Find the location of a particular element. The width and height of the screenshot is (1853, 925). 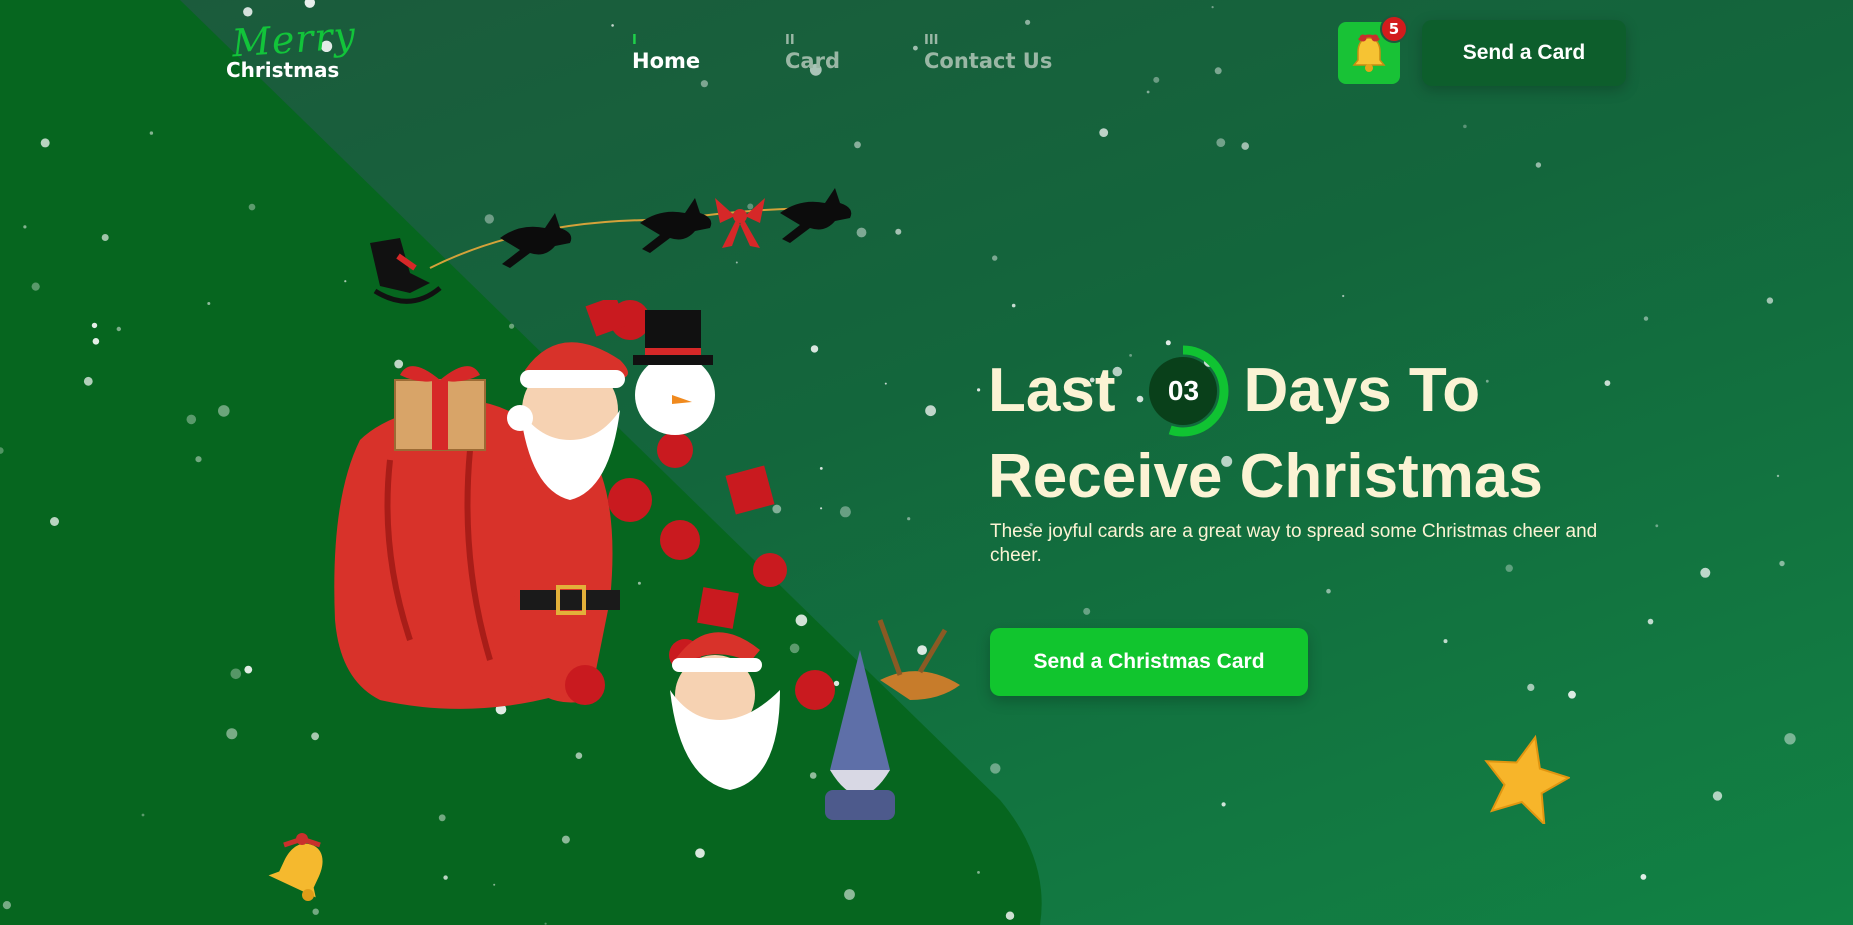

nav-item-label: Contact Us is located at coordinates (988, 61).